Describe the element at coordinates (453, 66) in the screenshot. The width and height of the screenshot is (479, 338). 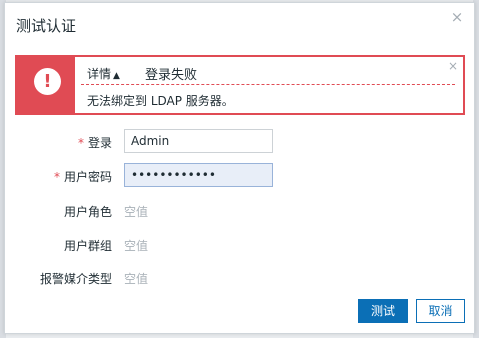
I see `error-close-icon: ×` at that location.